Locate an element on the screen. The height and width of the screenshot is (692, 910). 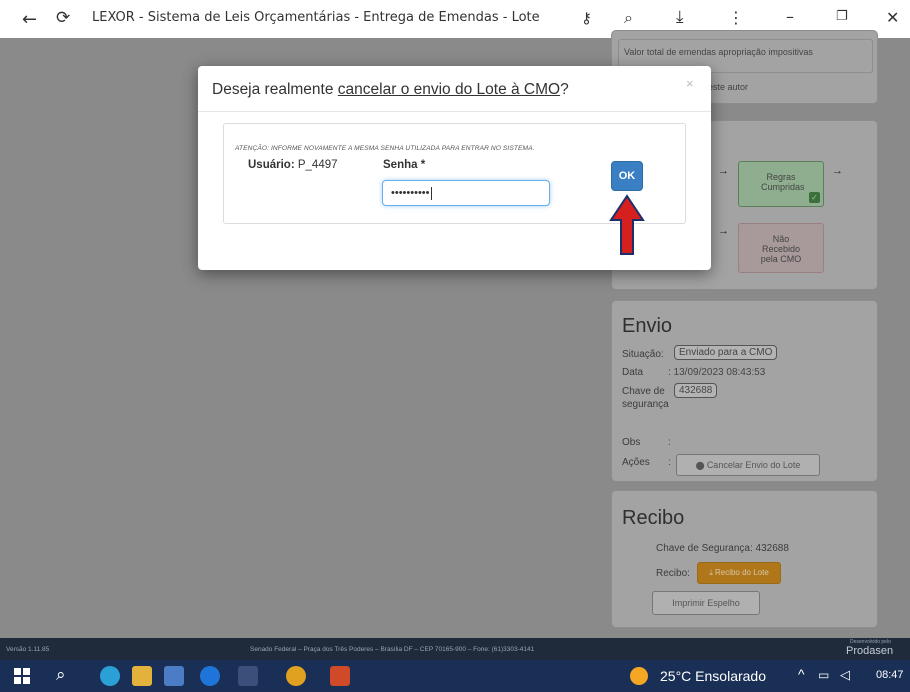
recibo-title: Recibo is located at coordinates (653, 518).